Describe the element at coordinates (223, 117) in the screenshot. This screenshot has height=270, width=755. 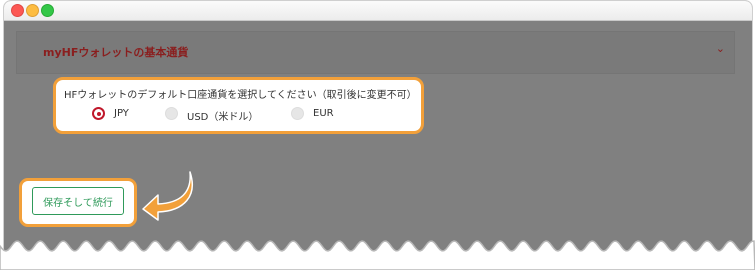
I see `radio-label-usd: USD（米ドル）` at that location.